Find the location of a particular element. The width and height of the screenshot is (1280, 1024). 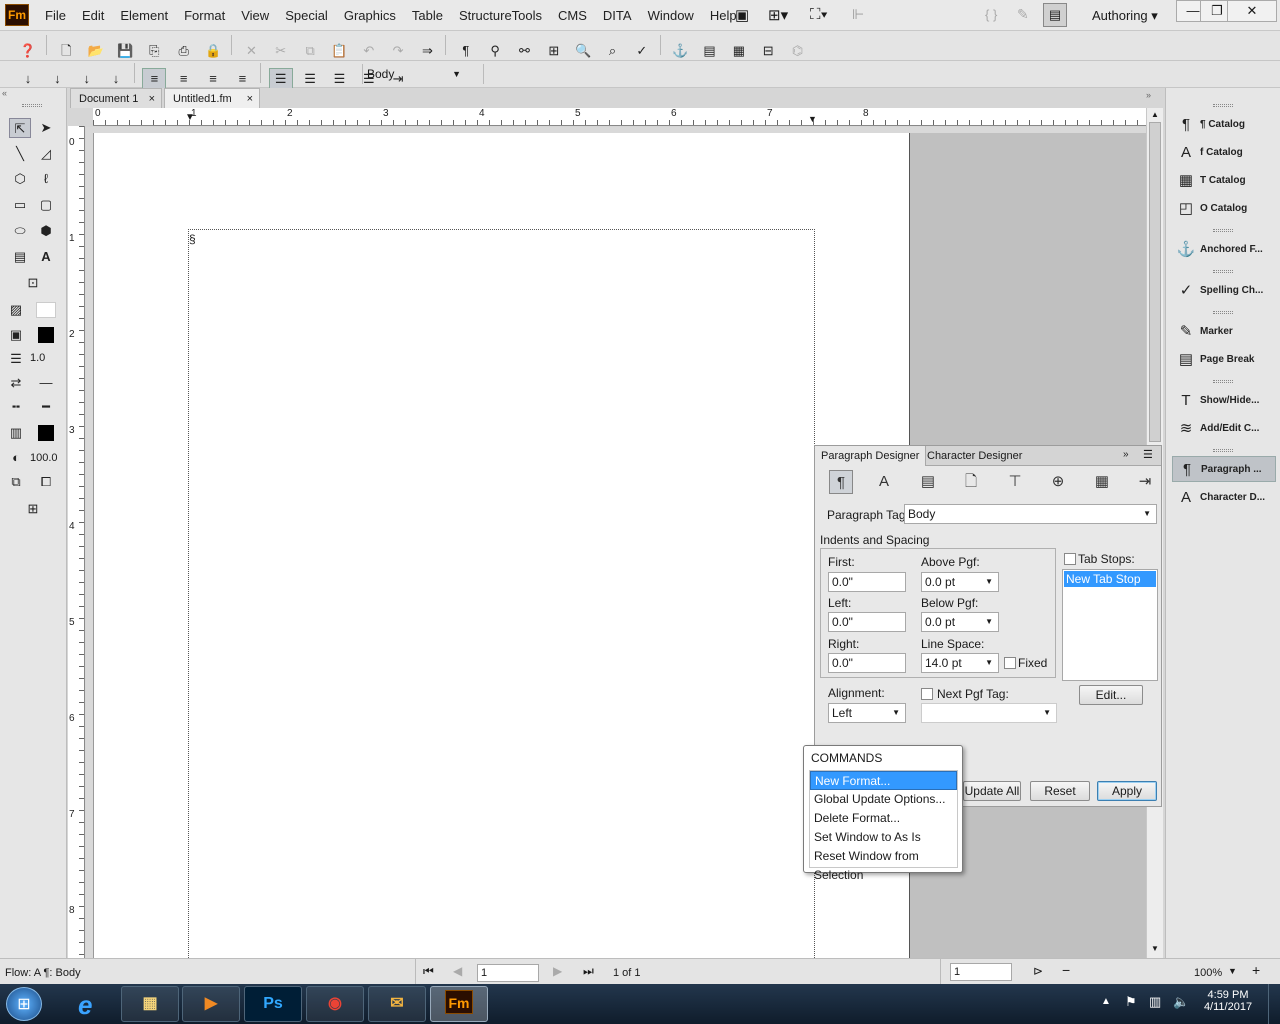

undo-icon: ↶ is located at coordinates (369, 51).